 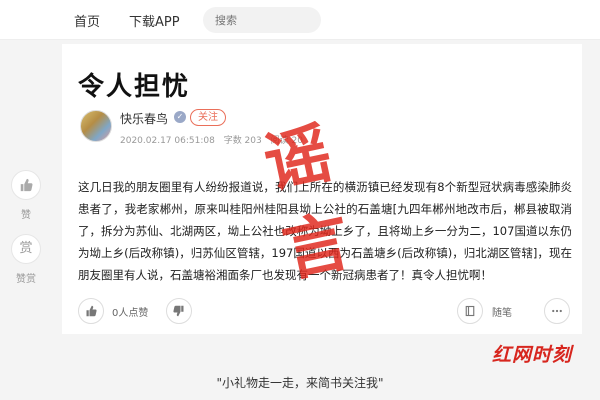 I want to click on dislike-button, so click(x=179, y=311).